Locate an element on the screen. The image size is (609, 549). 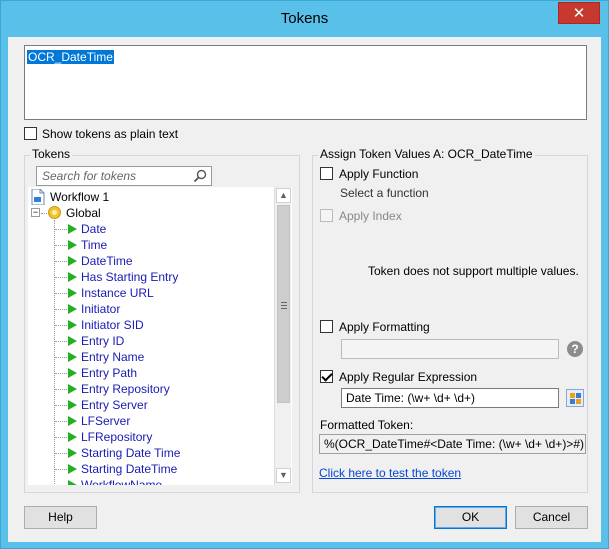
help-glyph: ? is located at coordinates (575, 349).